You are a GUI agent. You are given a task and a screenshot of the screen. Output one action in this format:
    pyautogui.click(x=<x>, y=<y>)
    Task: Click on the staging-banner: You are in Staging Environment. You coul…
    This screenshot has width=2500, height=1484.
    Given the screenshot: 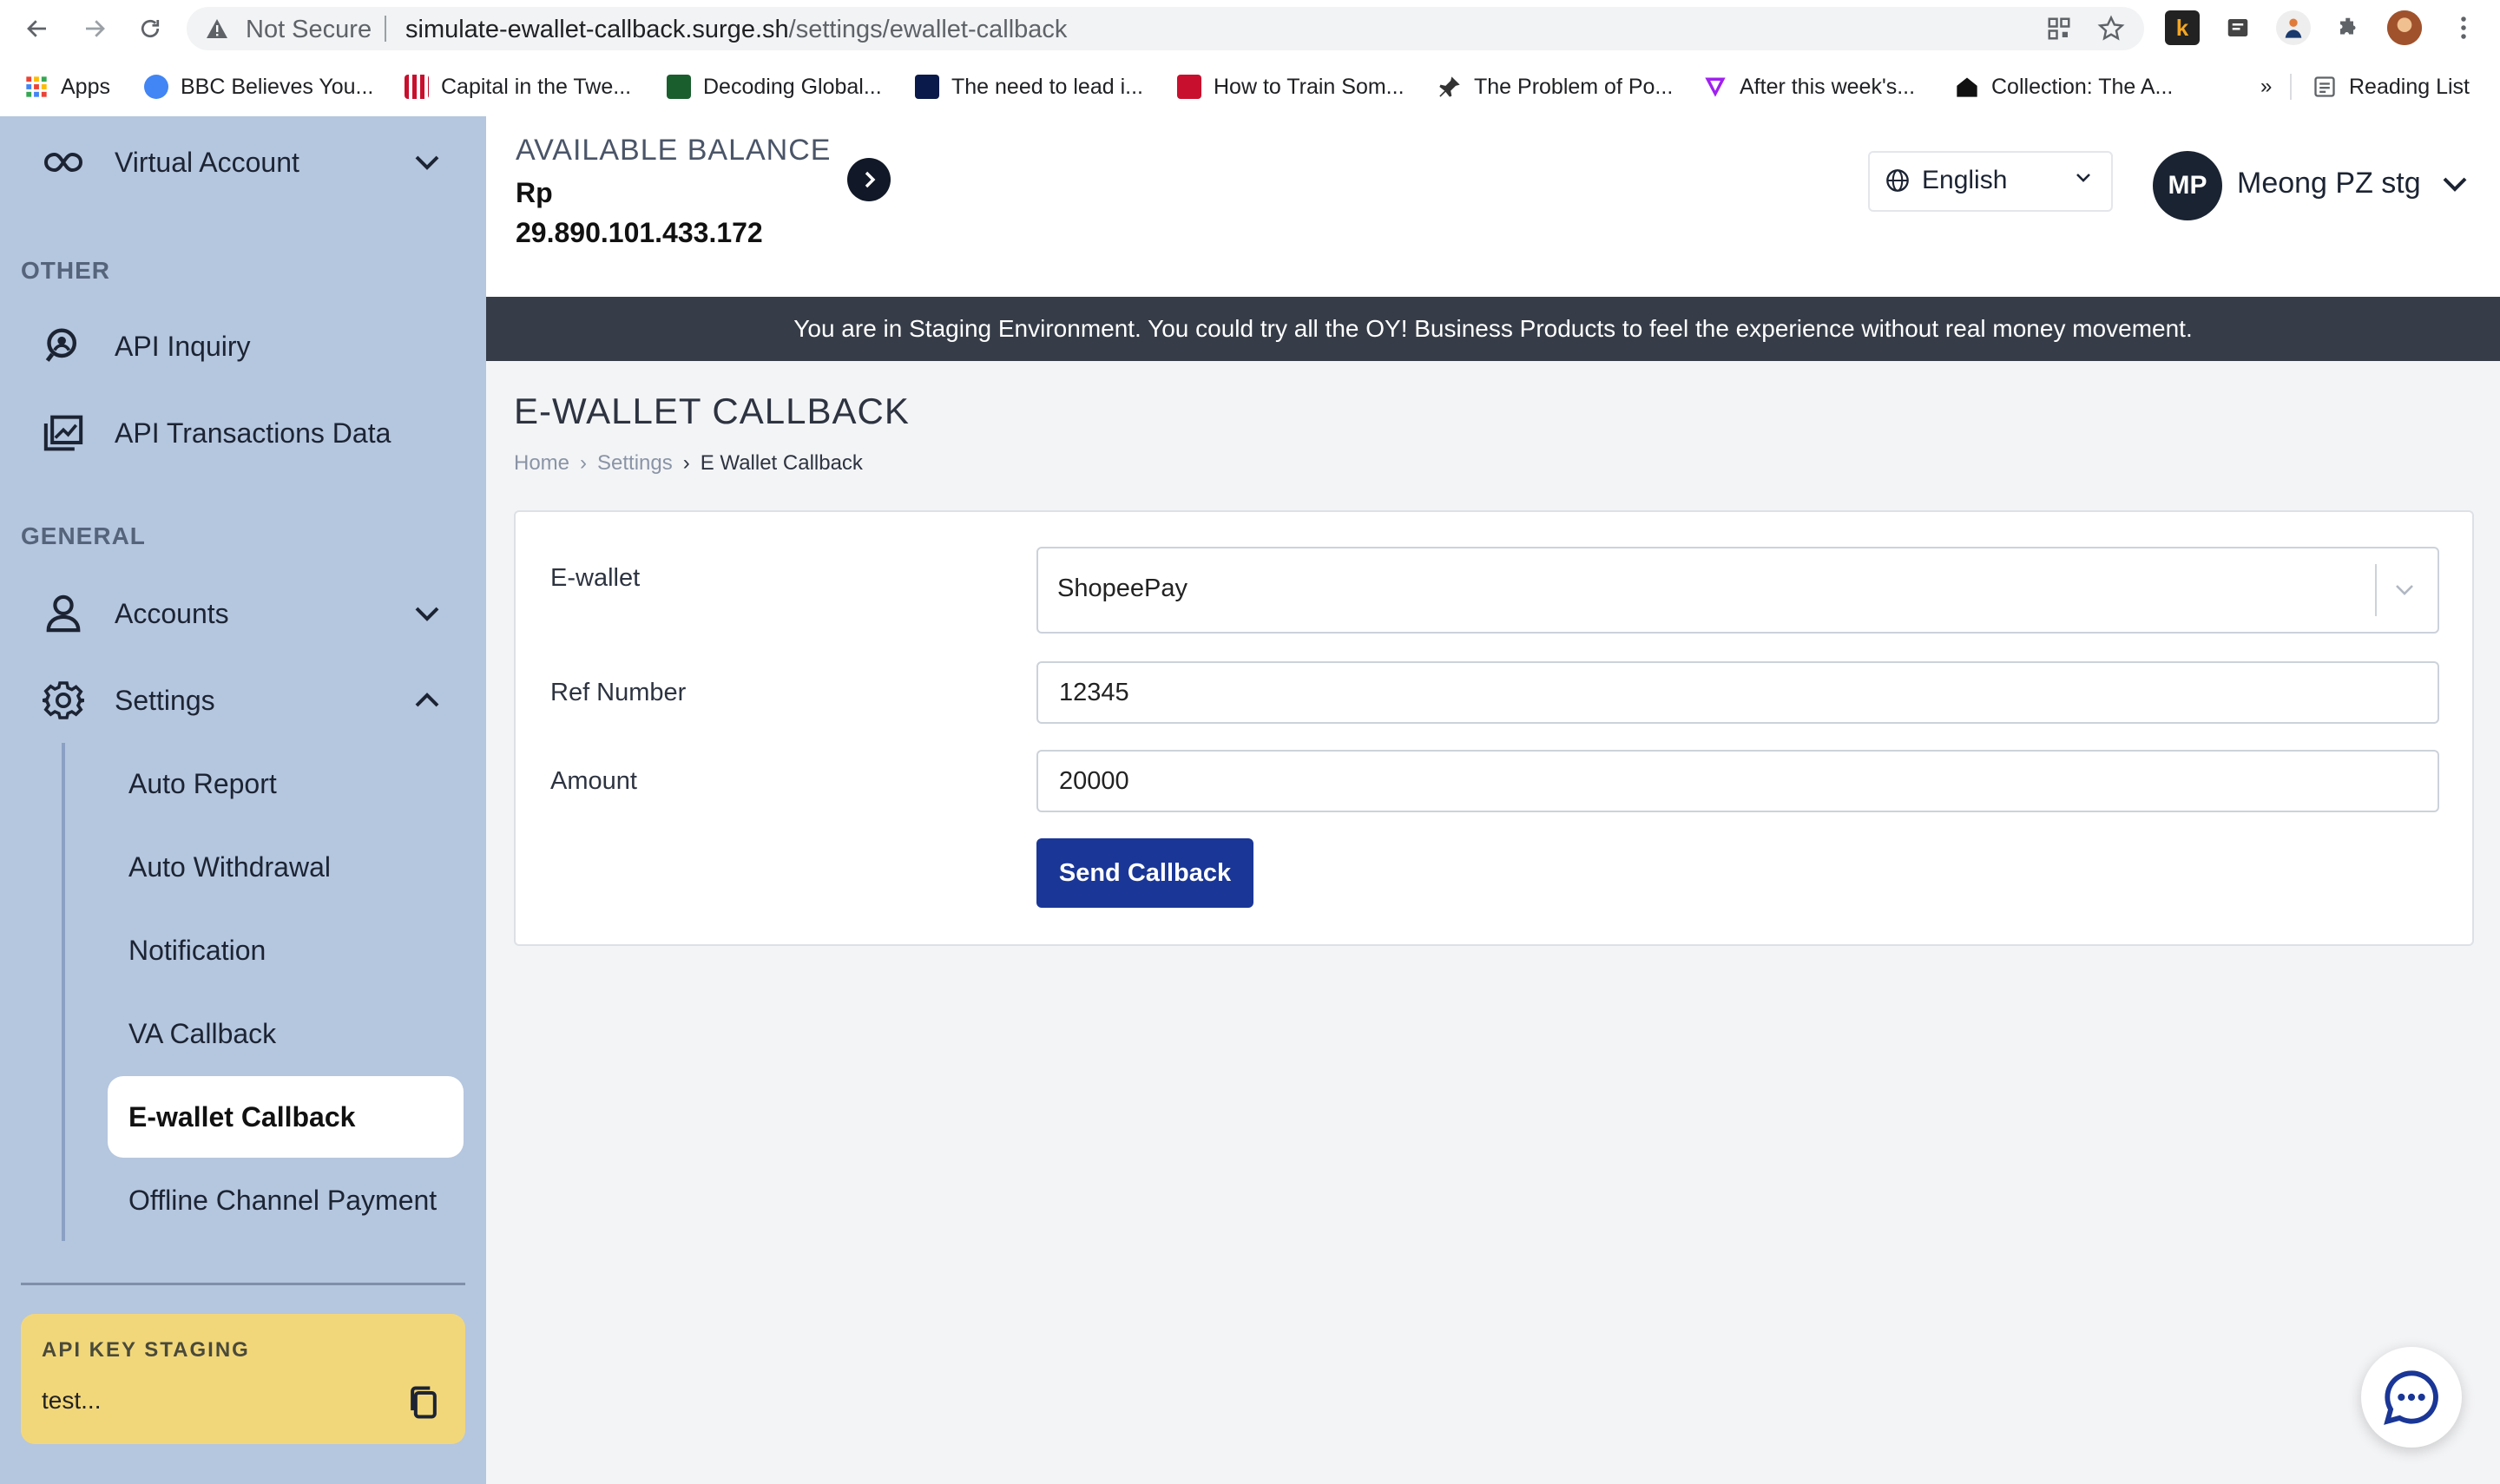 What is the action you would take?
    pyautogui.click(x=1493, y=329)
    